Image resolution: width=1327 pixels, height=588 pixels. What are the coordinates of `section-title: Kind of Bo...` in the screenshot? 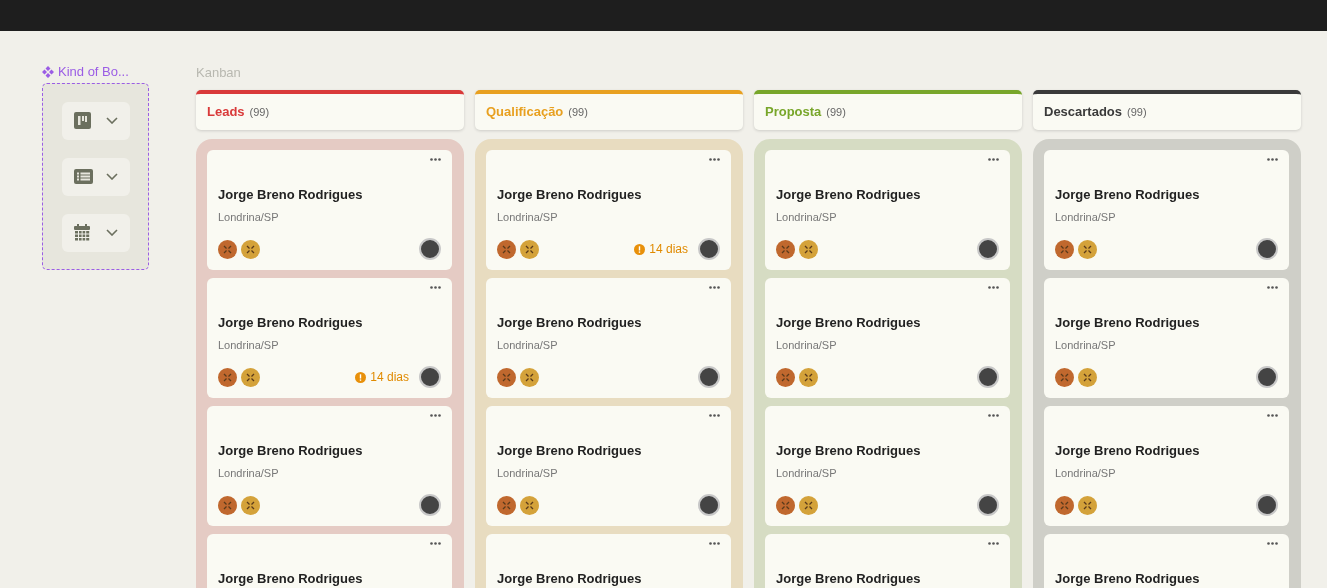 It's located at (93, 72).